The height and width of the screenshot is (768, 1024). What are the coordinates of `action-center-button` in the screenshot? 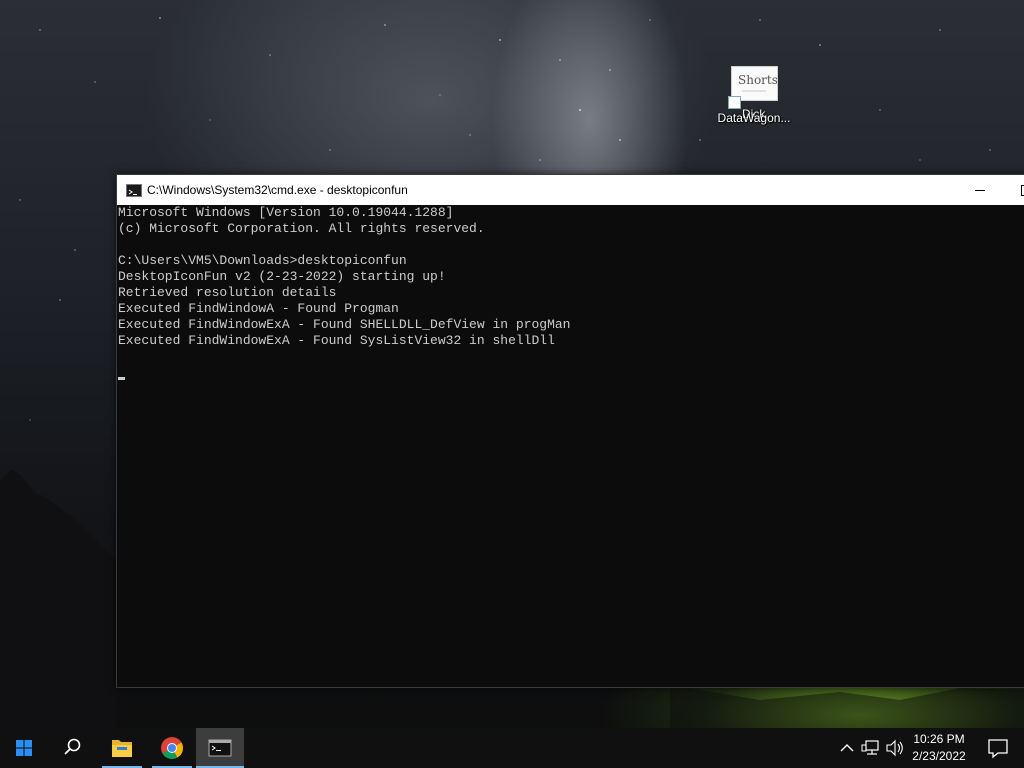 It's located at (998, 748).